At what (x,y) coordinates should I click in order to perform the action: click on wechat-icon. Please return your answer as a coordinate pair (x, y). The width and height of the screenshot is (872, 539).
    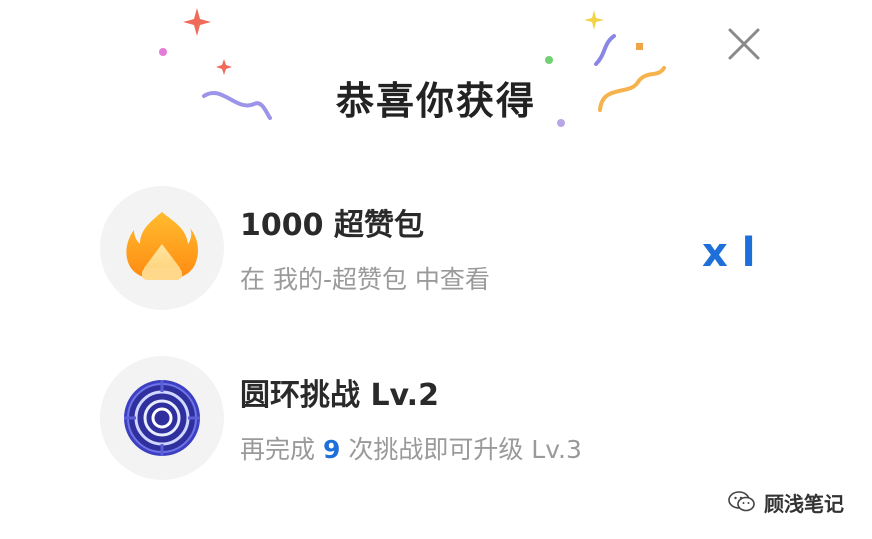
    Looking at the image, I should click on (741, 501).